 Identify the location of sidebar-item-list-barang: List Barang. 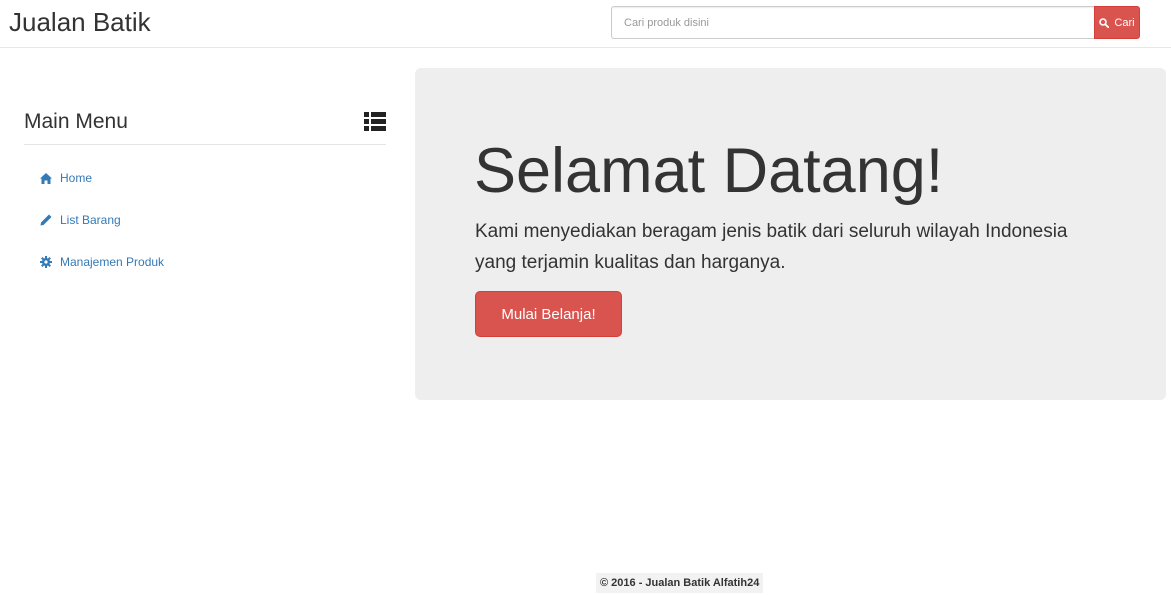
(205, 220).